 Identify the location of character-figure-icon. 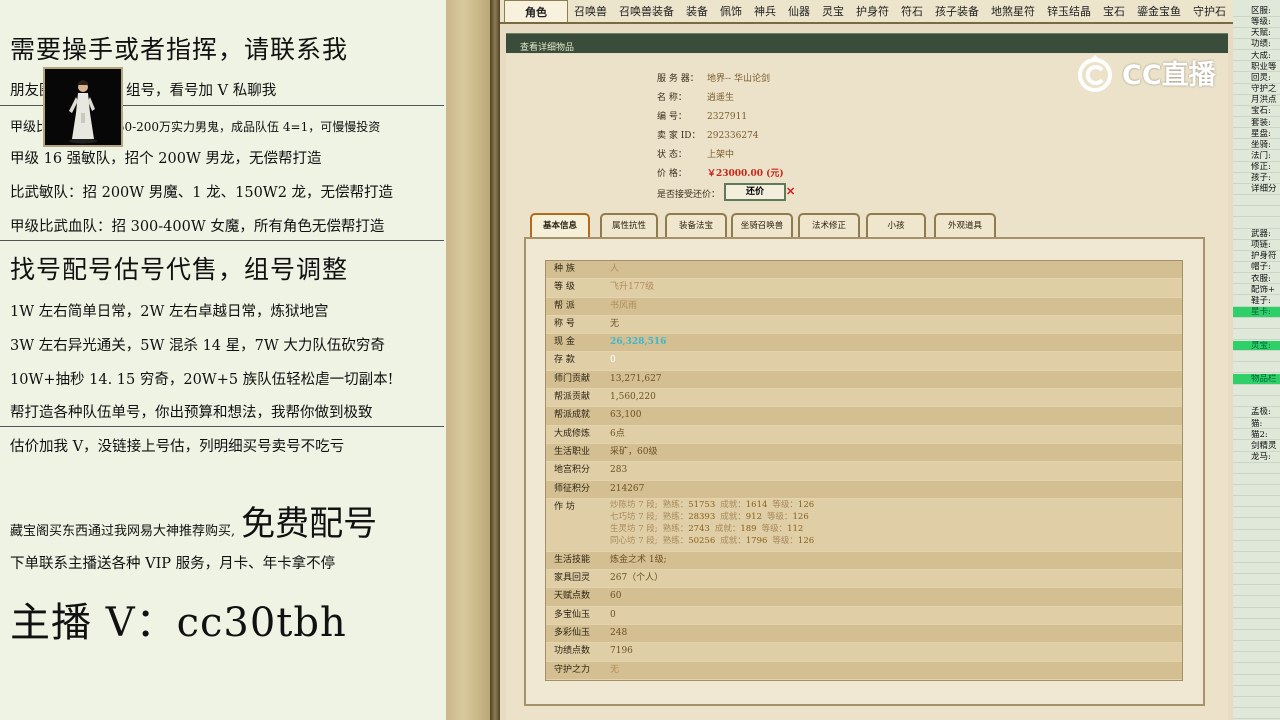
(83, 112).